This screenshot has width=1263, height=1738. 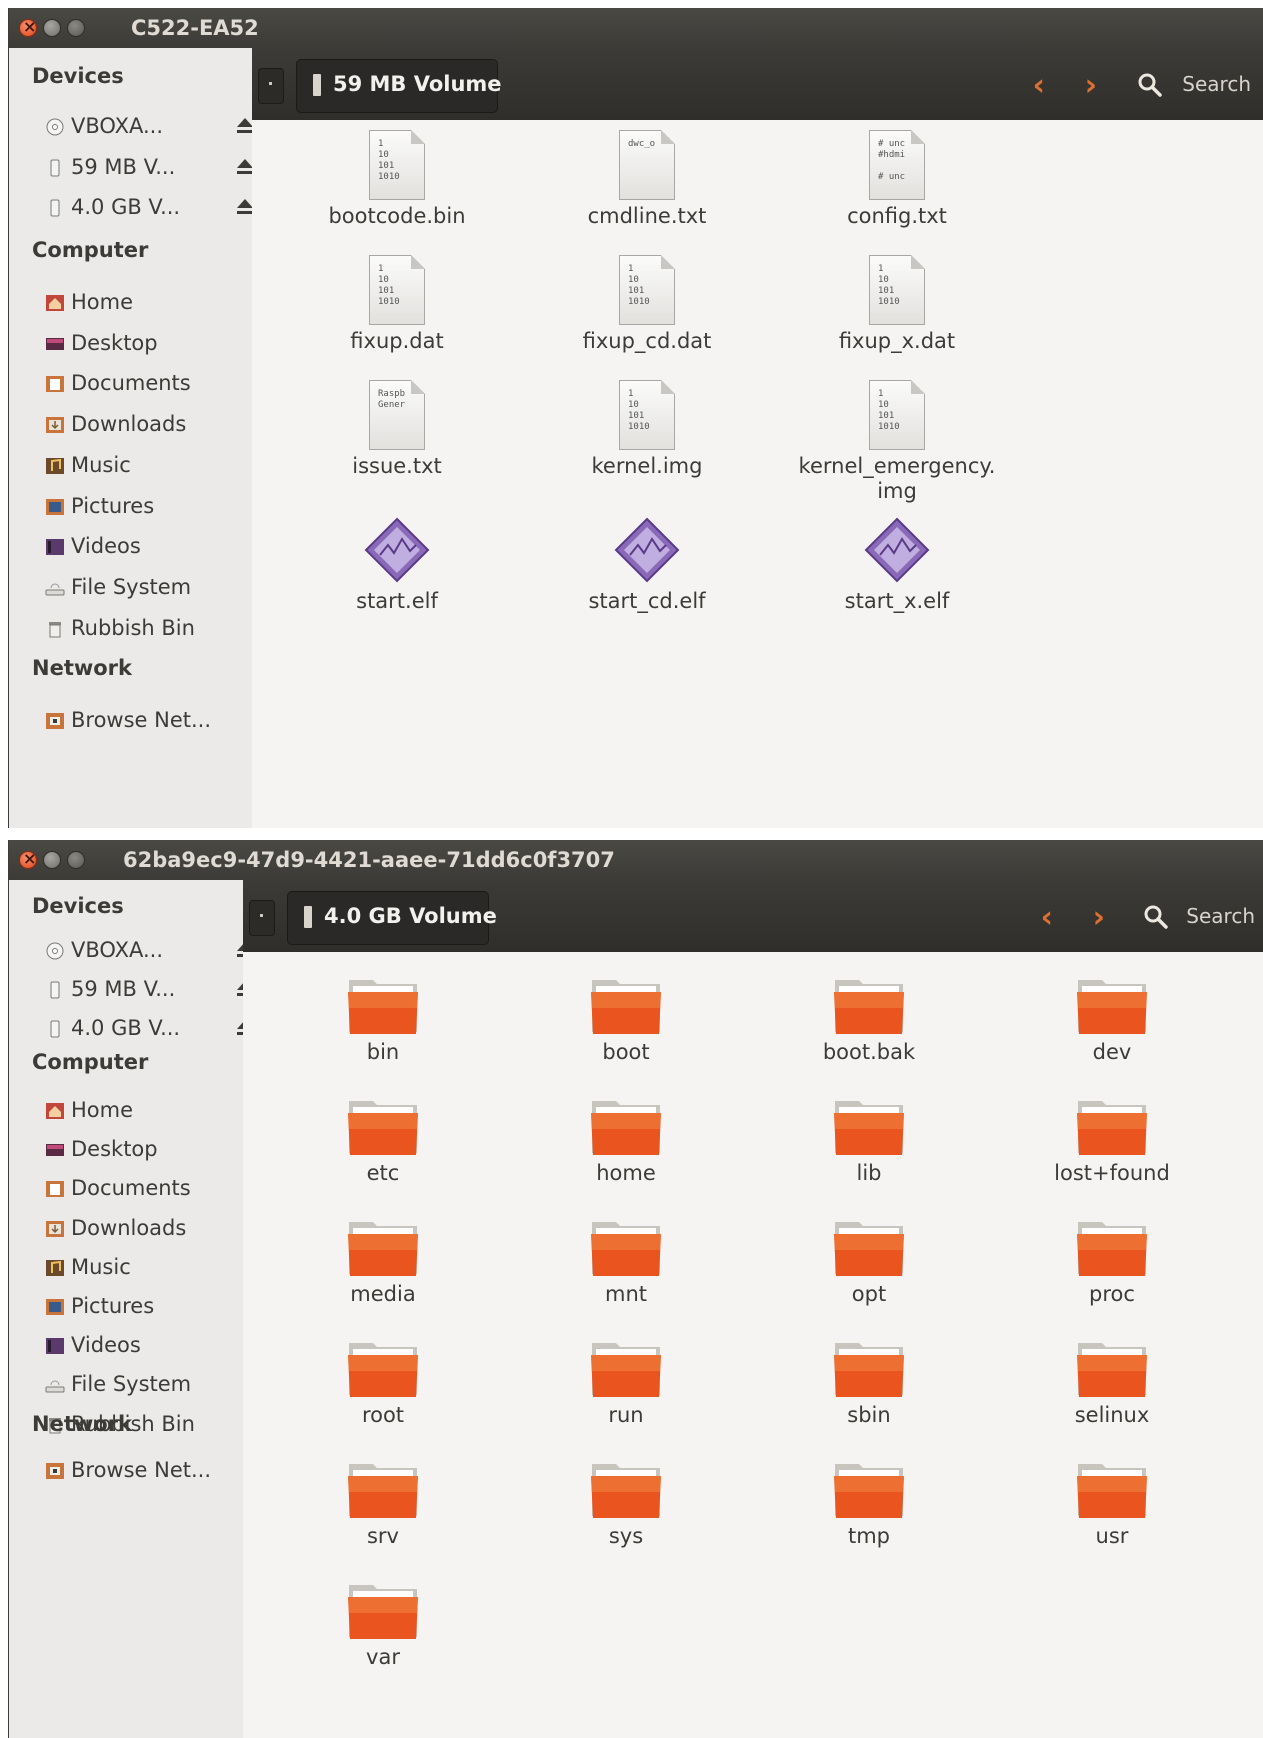 I want to click on folder-item: sys, so click(x=626, y=1503).